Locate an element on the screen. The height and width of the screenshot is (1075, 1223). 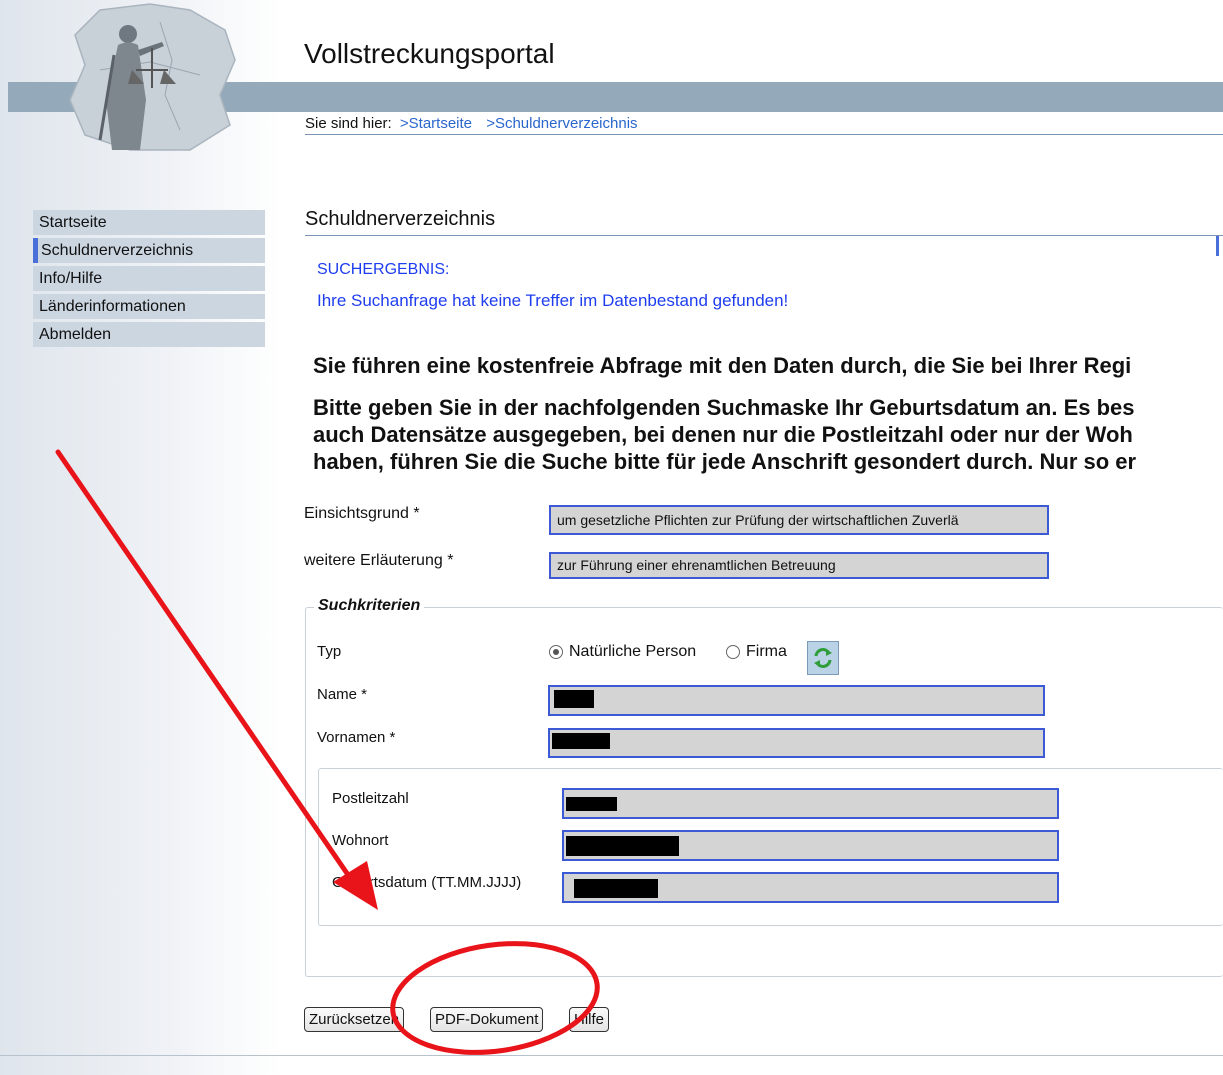
radio-firma is located at coordinates (733, 652).